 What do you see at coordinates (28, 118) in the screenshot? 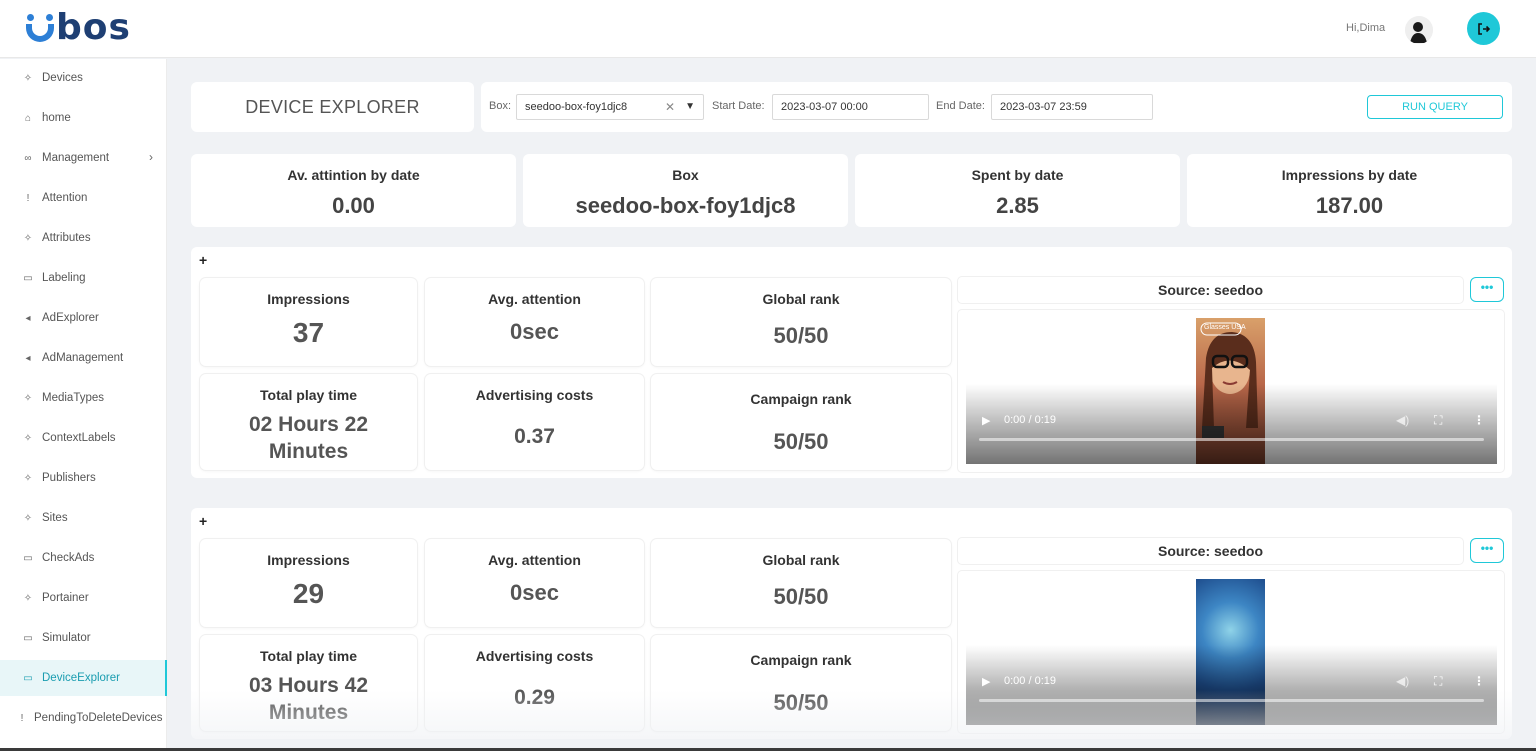
I see `home-icon: ⌂` at bounding box center [28, 118].